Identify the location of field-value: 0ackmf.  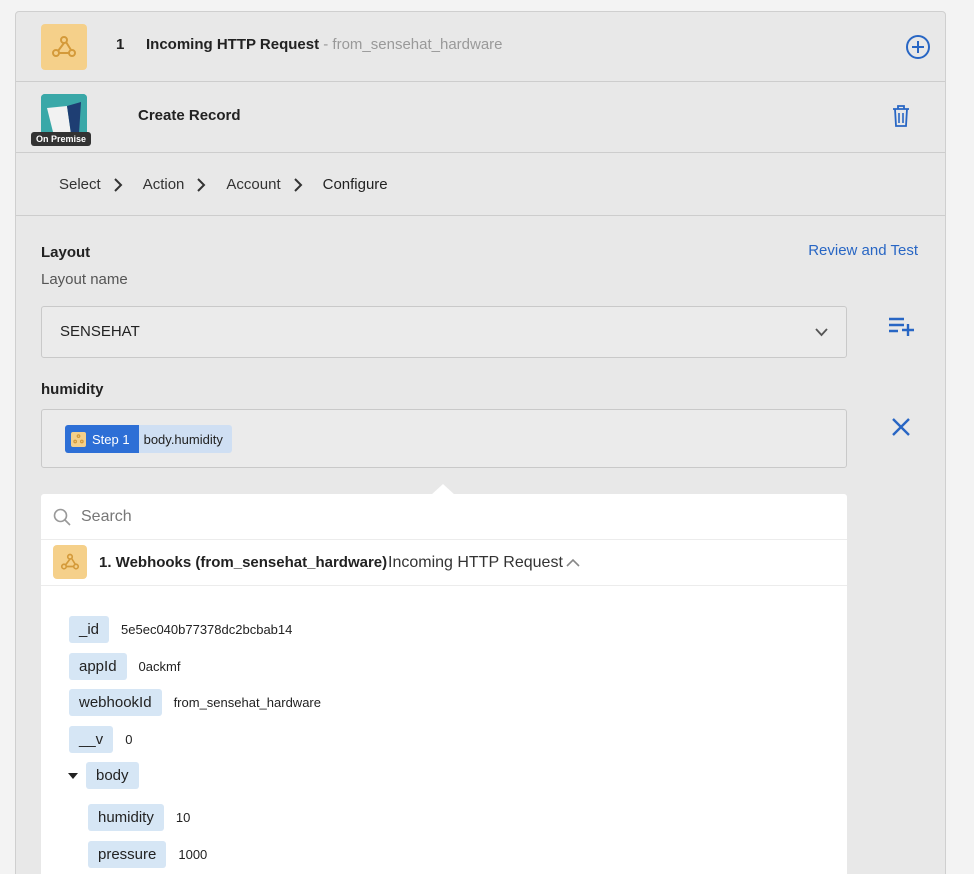
(159, 666).